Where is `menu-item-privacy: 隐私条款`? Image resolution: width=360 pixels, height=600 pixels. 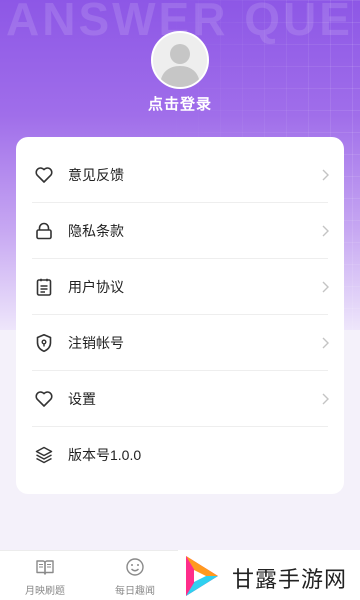 menu-item-privacy: 隐私条款 is located at coordinates (180, 231).